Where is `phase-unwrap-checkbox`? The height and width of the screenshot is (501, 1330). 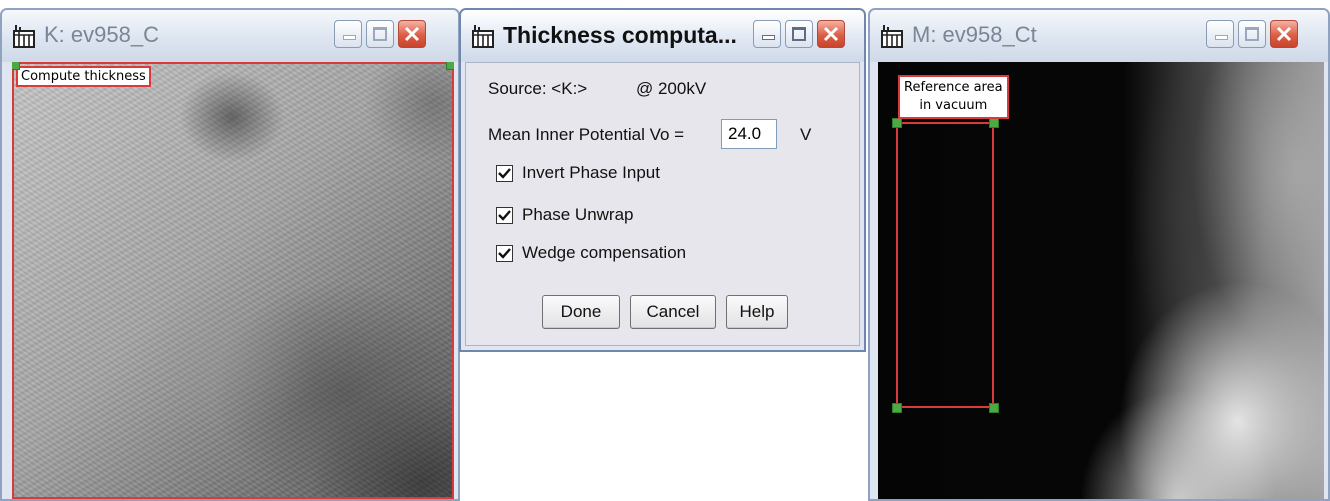 phase-unwrap-checkbox is located at coordinates (504, 215).